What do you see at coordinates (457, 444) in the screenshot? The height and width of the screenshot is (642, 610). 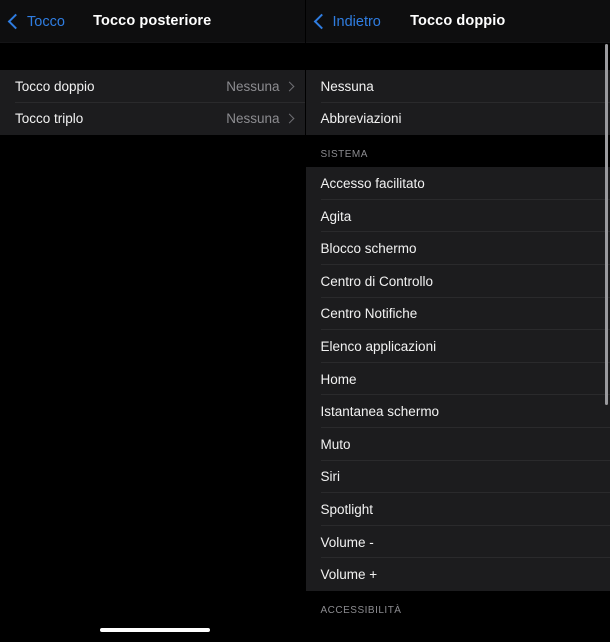 I see `option-item-muto: Muto` at bounding box center [457, 444].